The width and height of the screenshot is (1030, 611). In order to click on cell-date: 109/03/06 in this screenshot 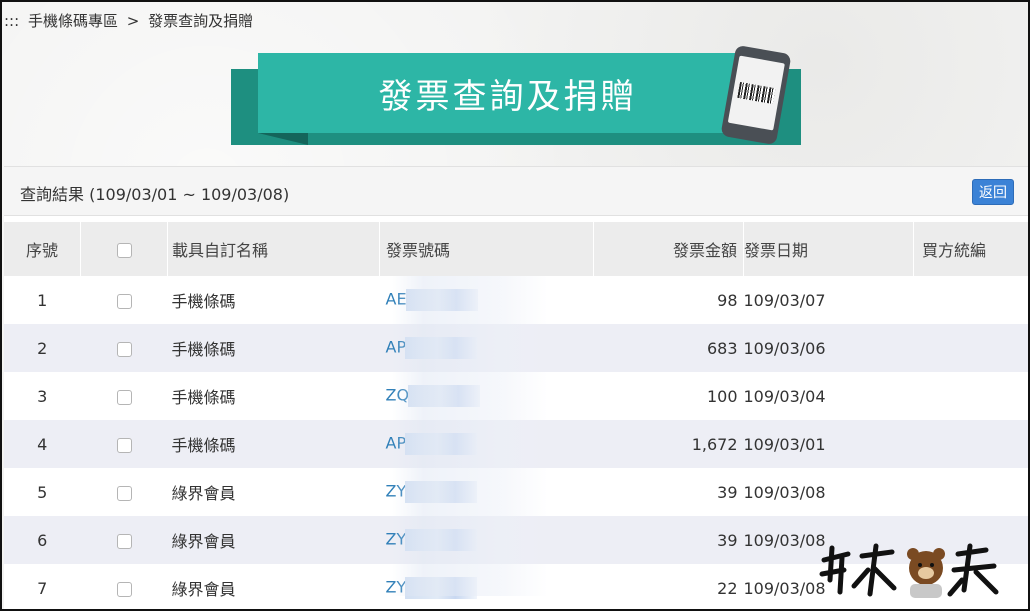, I will do `click(828, 348)`.